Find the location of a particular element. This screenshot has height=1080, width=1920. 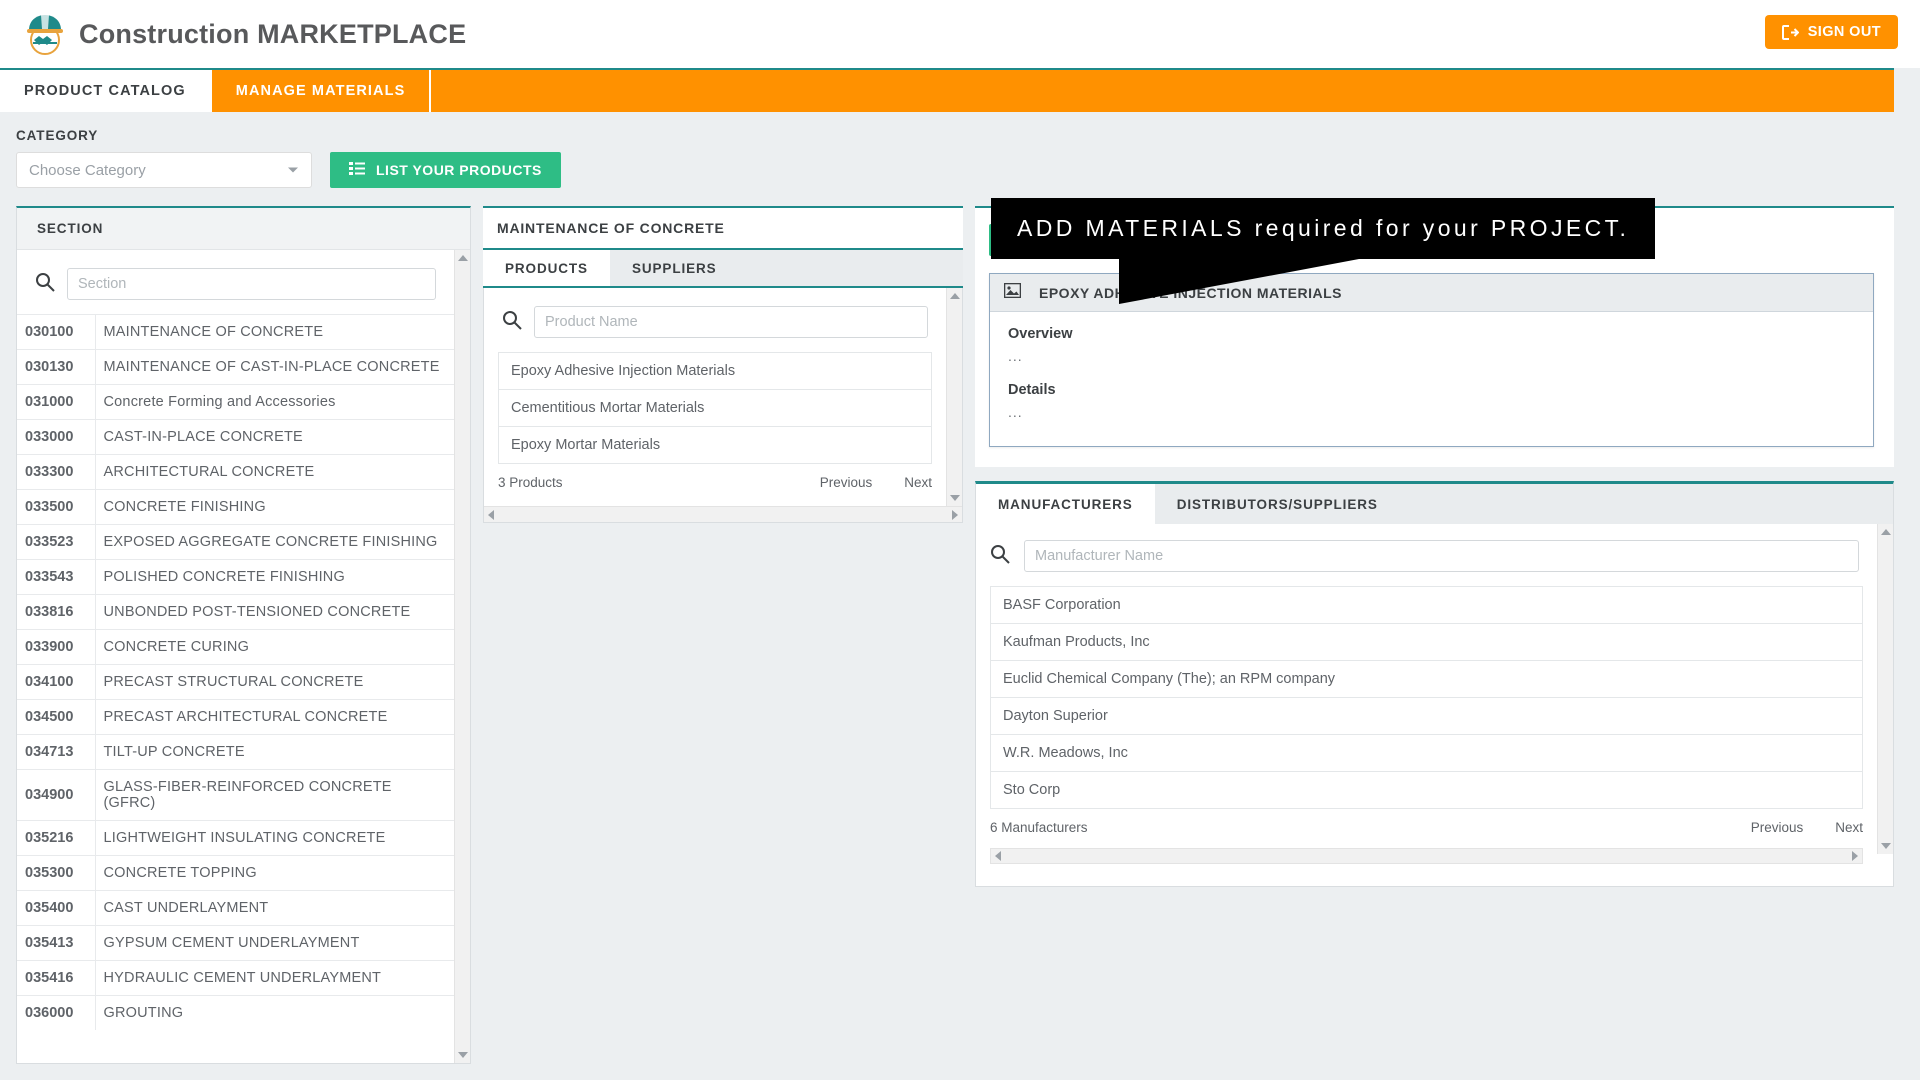

tab-products: PRODUCTS is located at coordinates (546, 268).